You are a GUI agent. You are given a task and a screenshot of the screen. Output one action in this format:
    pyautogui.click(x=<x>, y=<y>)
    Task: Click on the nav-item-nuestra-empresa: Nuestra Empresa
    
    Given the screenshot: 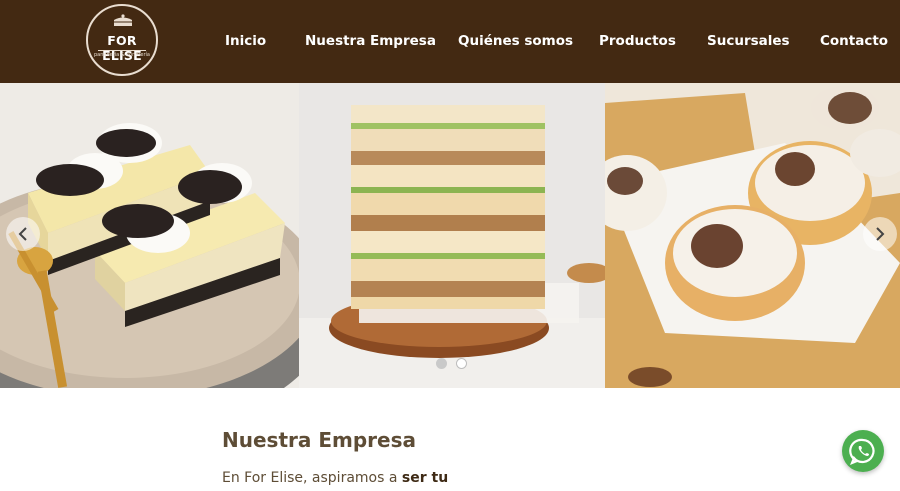 What is the action you would take?
    pyautogui.click(x=370, y=41)
    